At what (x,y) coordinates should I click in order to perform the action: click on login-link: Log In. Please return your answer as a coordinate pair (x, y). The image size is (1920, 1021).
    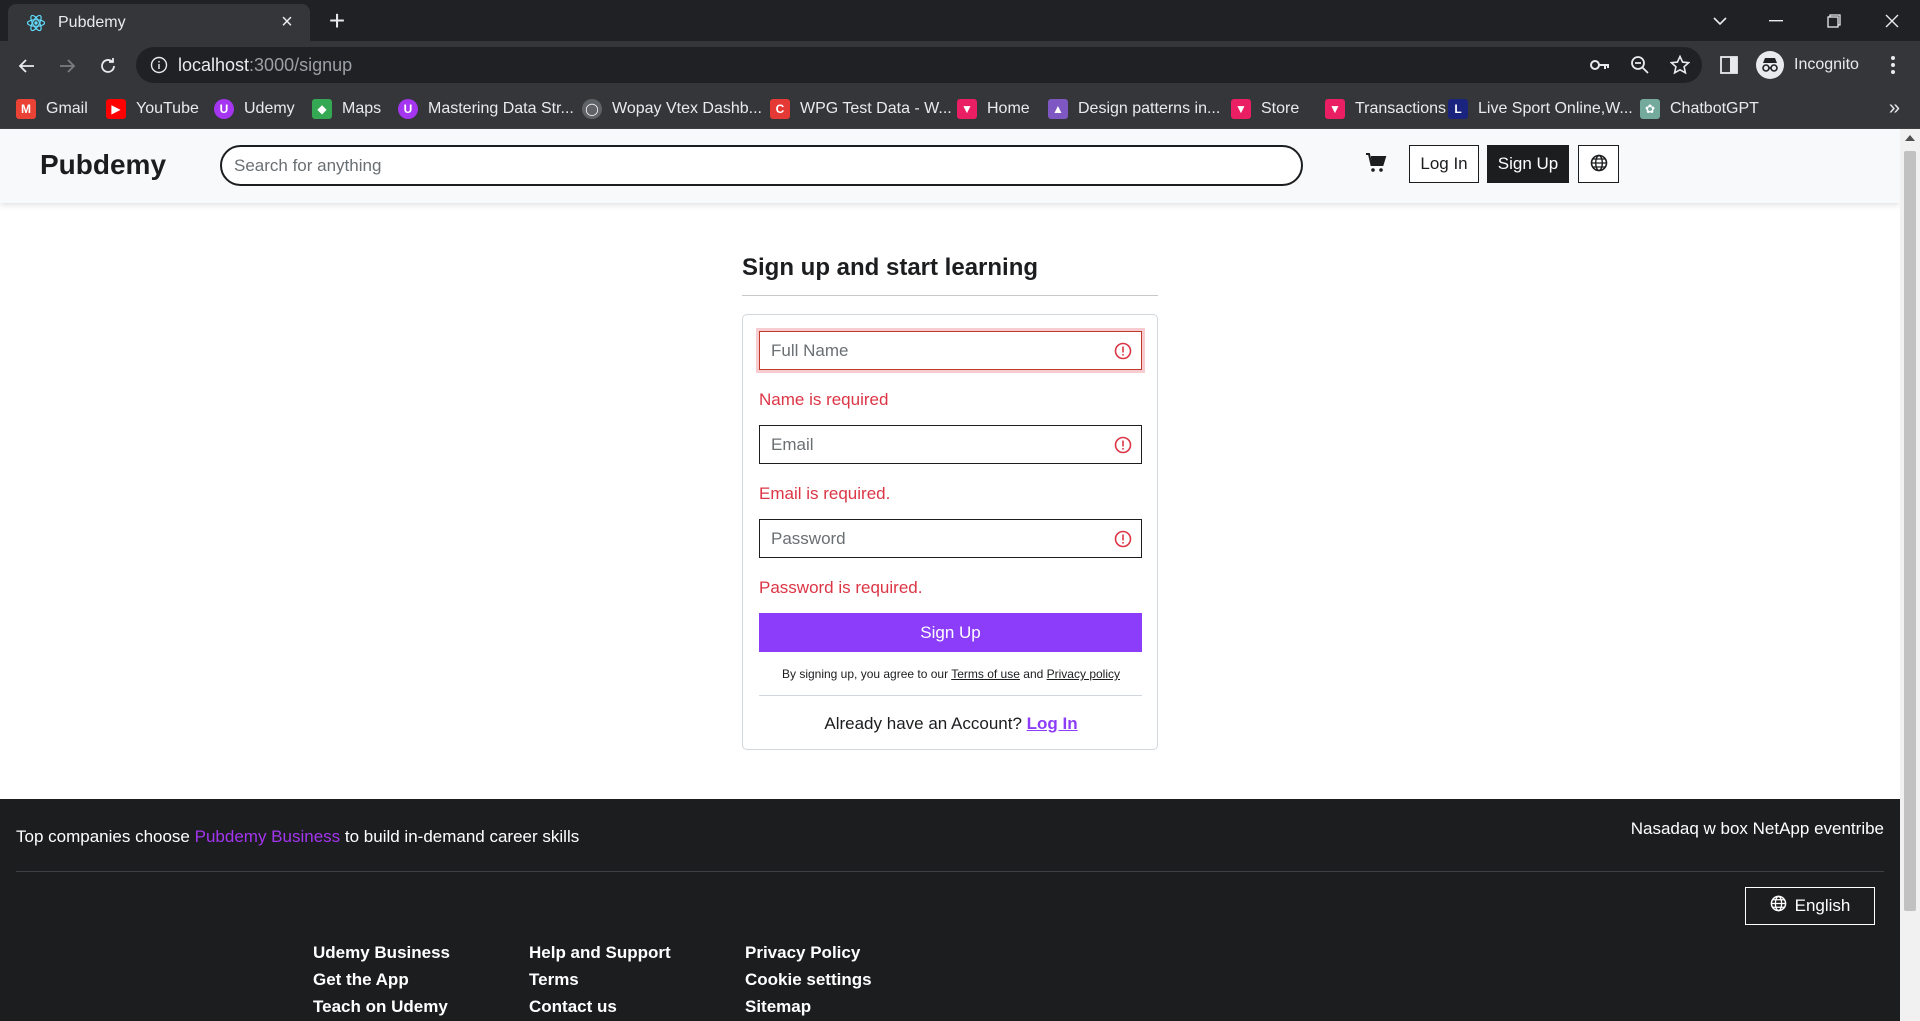
    Looking at the image, I should click on (1052, 723).